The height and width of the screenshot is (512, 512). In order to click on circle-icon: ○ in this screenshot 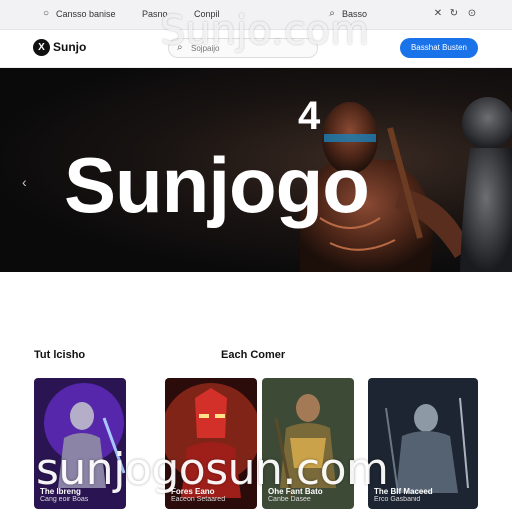, I will do `click(46, 14)`.